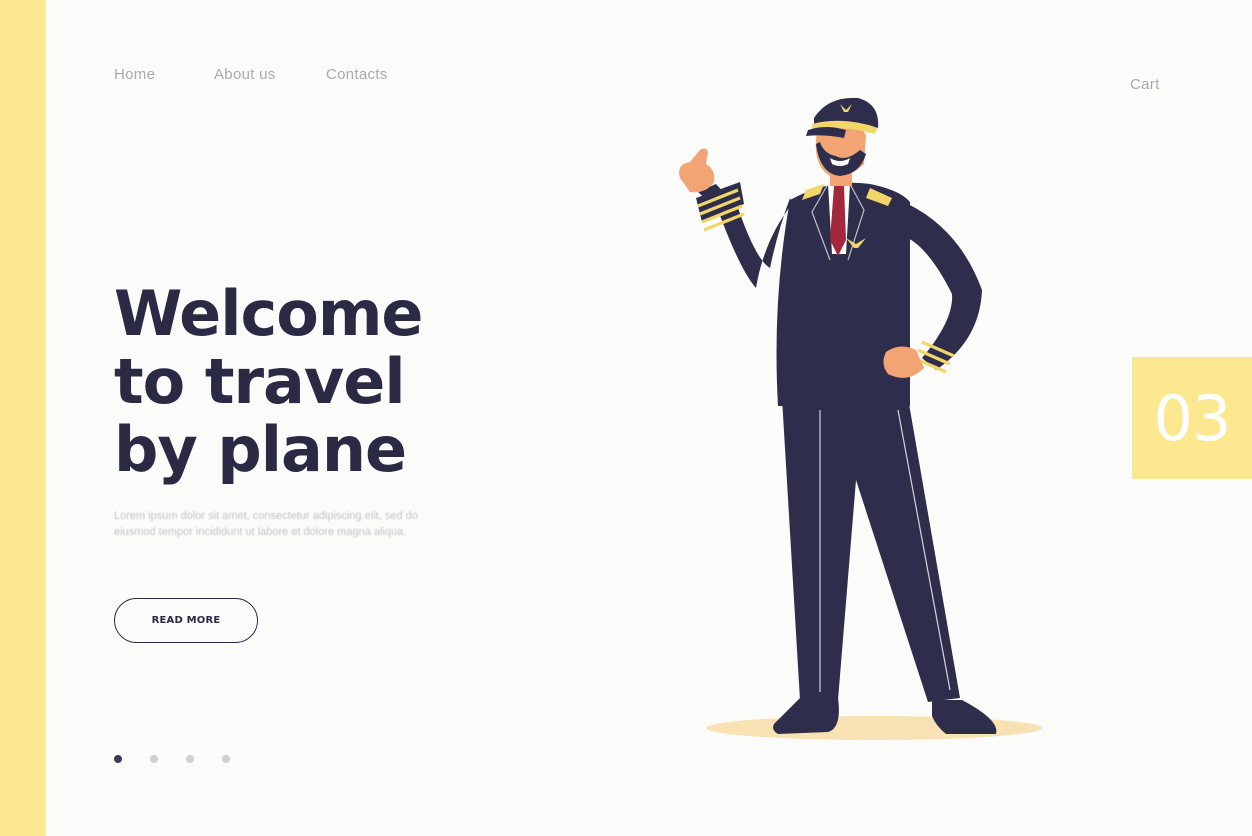 This screenshot has height=836, width=1252. I want to click on slide-number-badge: 03, so click(1192, 418).